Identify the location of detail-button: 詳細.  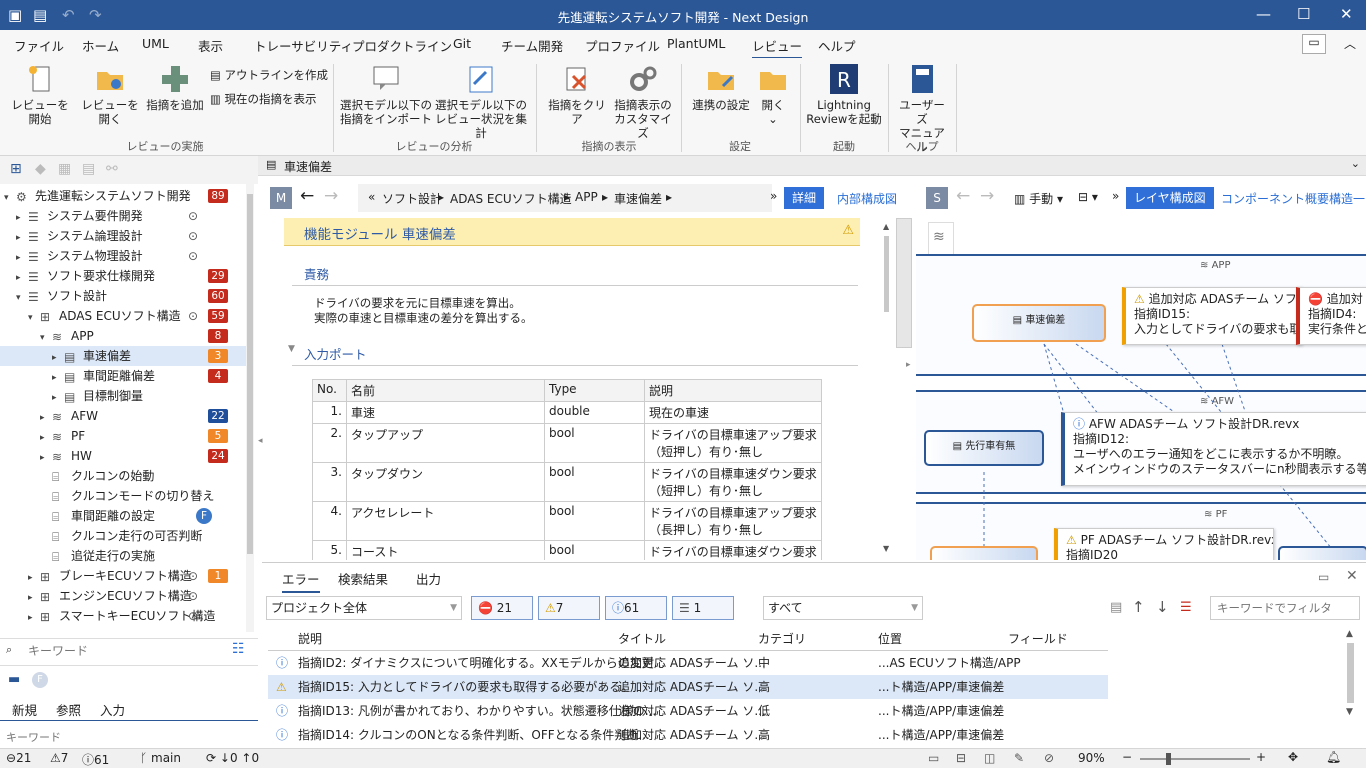
(804, 198).